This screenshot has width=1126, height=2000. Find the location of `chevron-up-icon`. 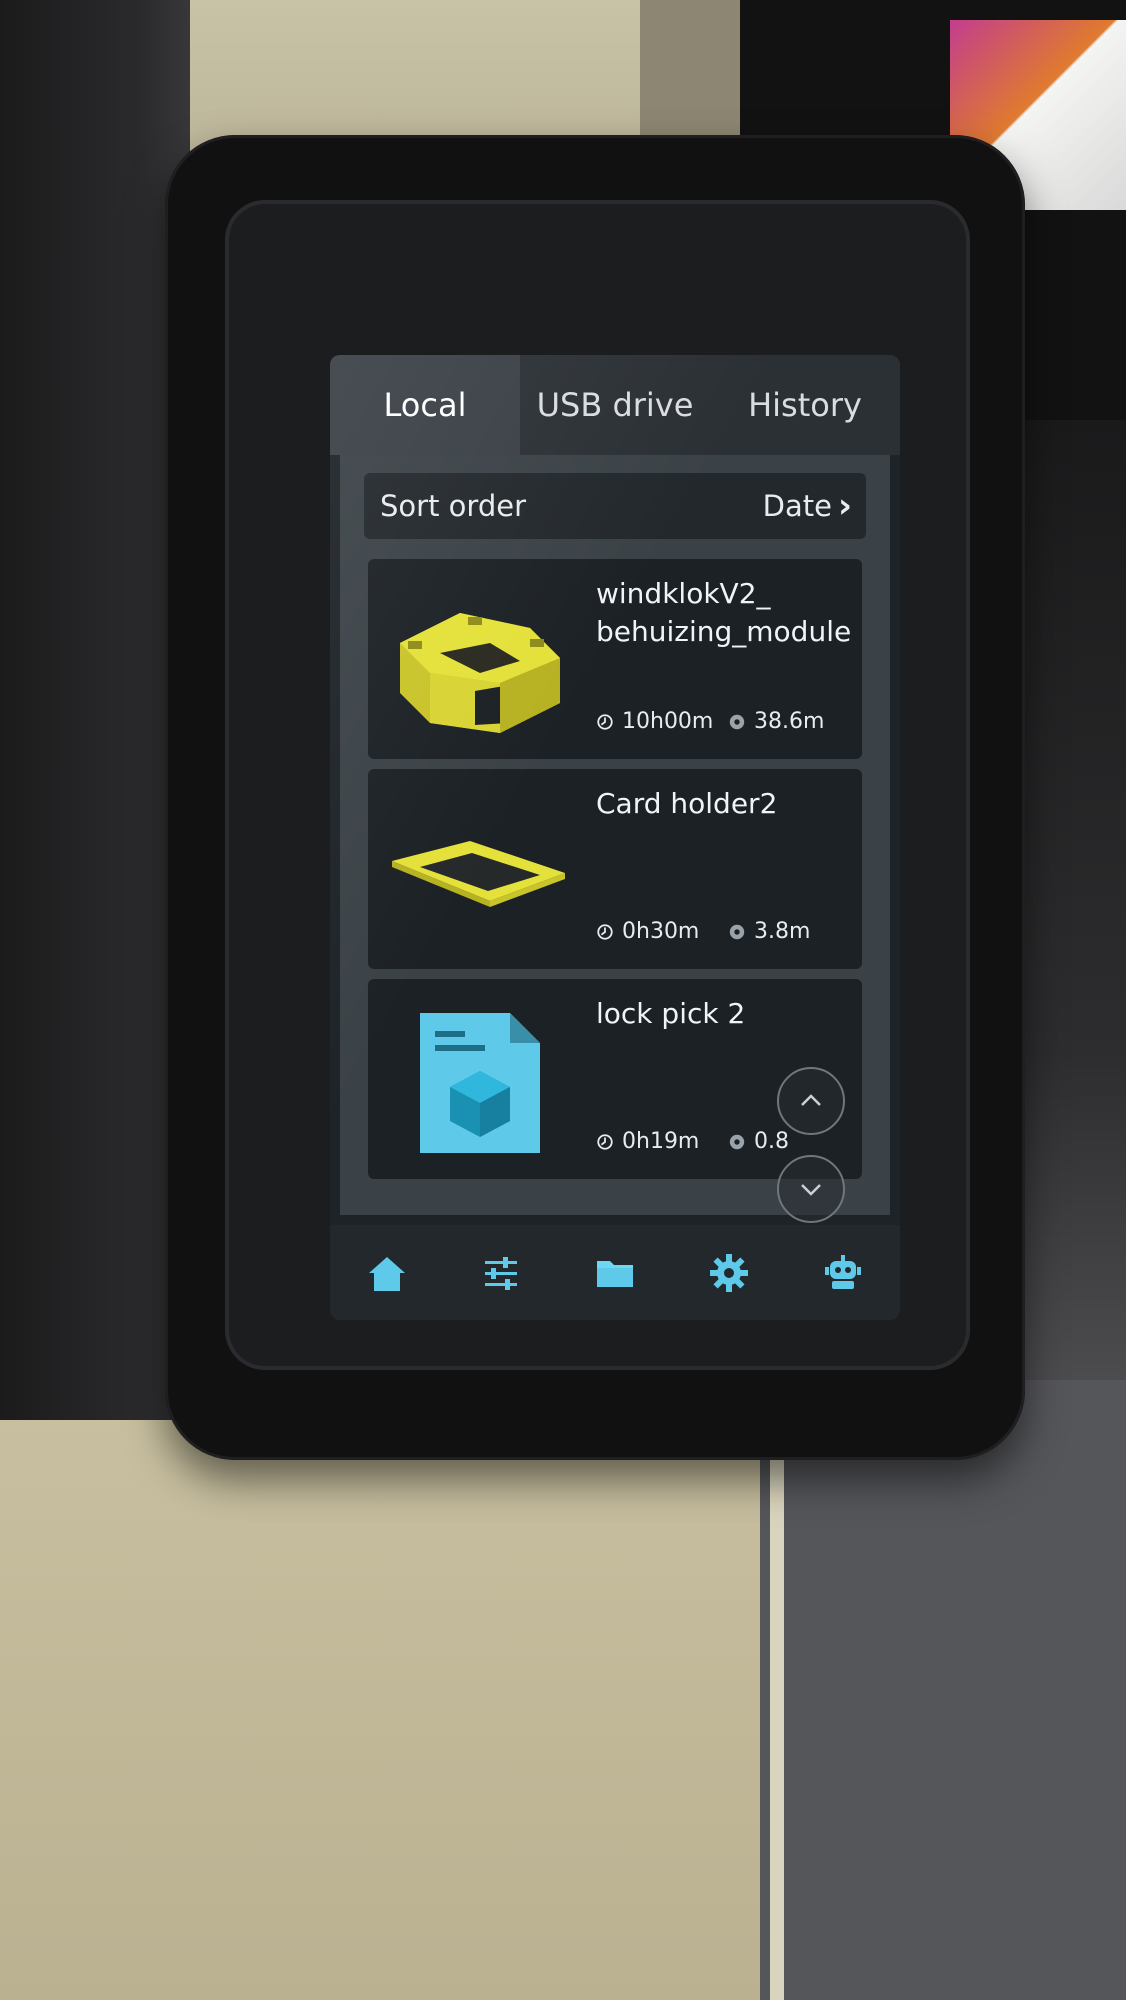

chevron-up-icon is located at coordinates (811, 1100).